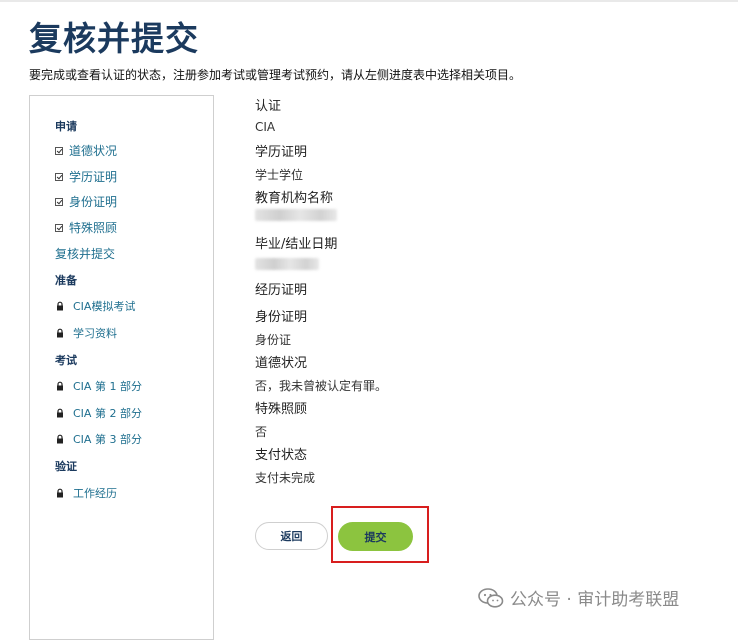  What do you see at coordinates (281, 317) in the screenshot?
I see `identity-label: 身份证明` at bounding box center [281, 317].